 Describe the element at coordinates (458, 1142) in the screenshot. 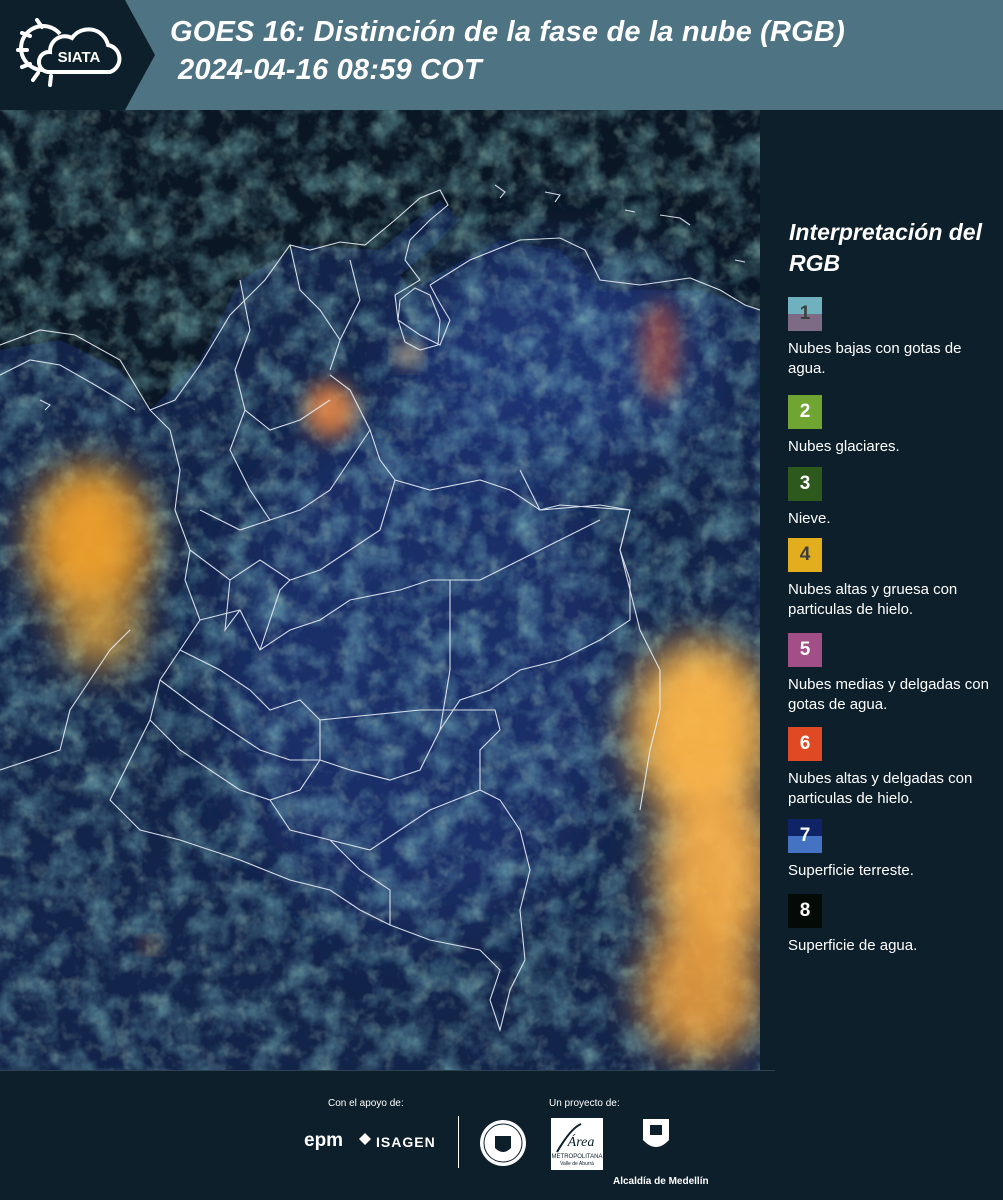

I see `footer-vertical-divider` at that location.